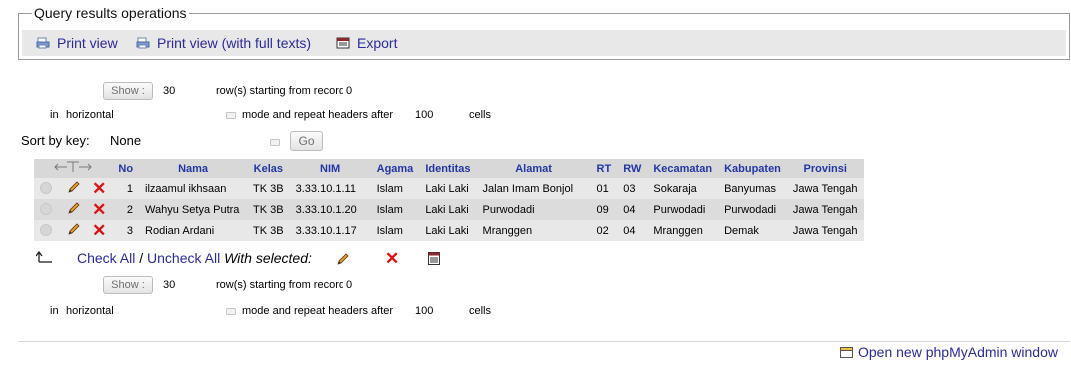 Image resolution: width=1071 pixels, height=365 pixels. Describe the element at coordinates (330, 209) in the screenshot. I see `cell-nim: 3.33.10.1.20` at that location.